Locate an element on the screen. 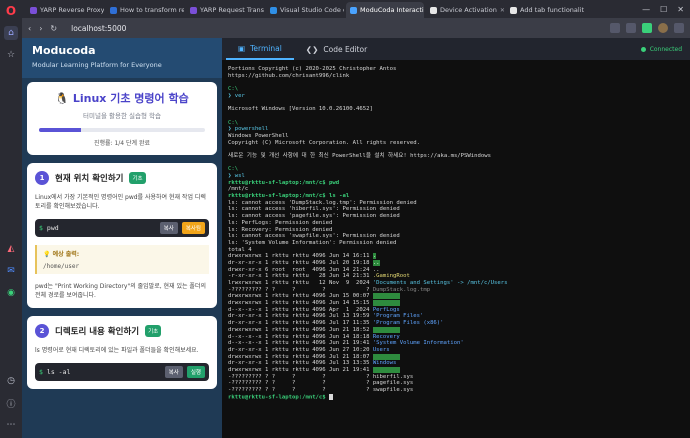 The height and width of the screenshot is (438, 690). run-button: 실행 is located at coordinates (195, 372).